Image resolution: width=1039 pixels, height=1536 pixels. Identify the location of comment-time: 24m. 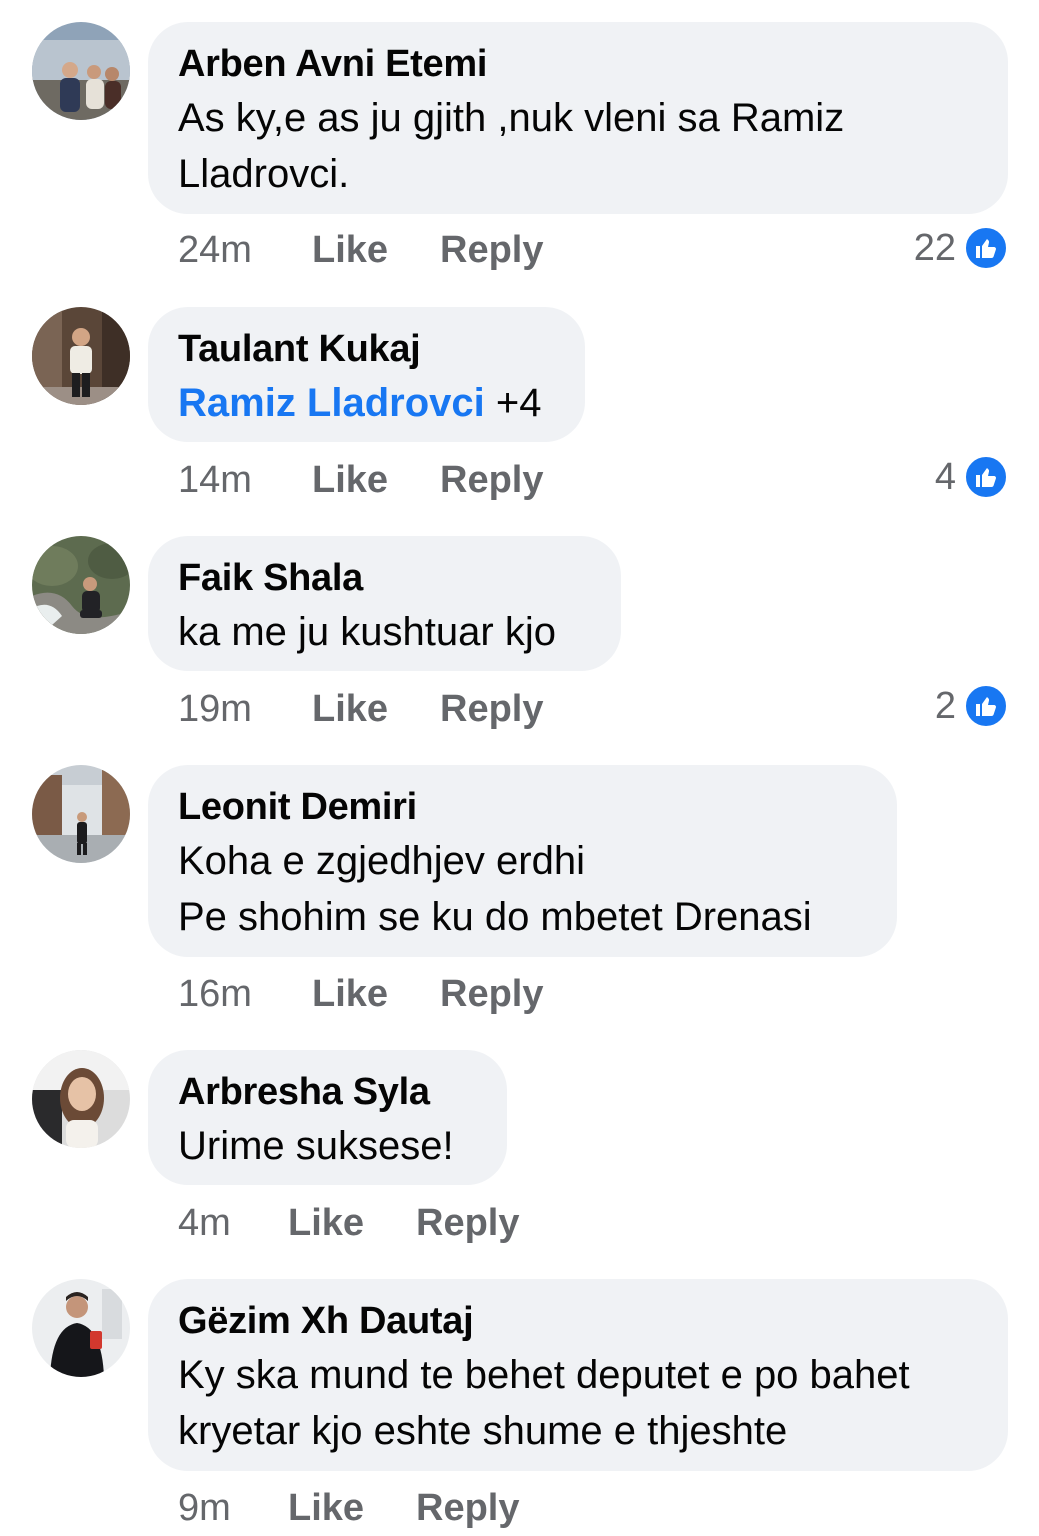
(215, 250).